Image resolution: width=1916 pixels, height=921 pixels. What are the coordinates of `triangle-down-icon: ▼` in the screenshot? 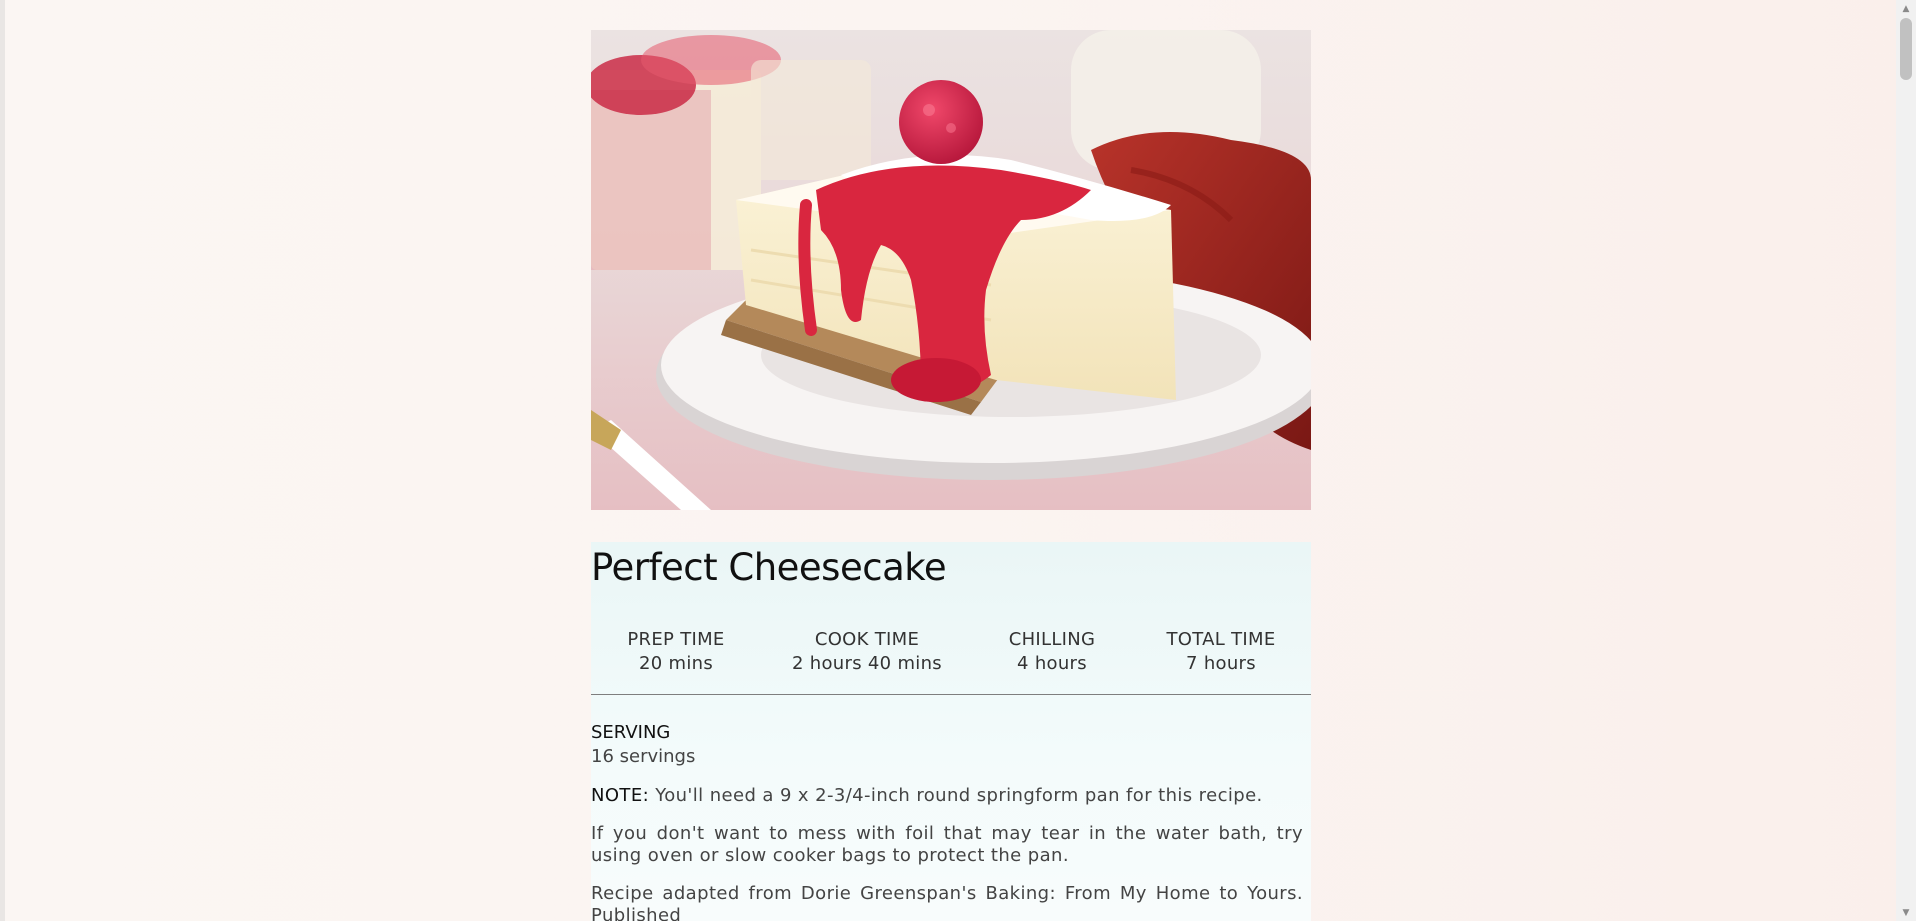 It's located at (1906, 912).